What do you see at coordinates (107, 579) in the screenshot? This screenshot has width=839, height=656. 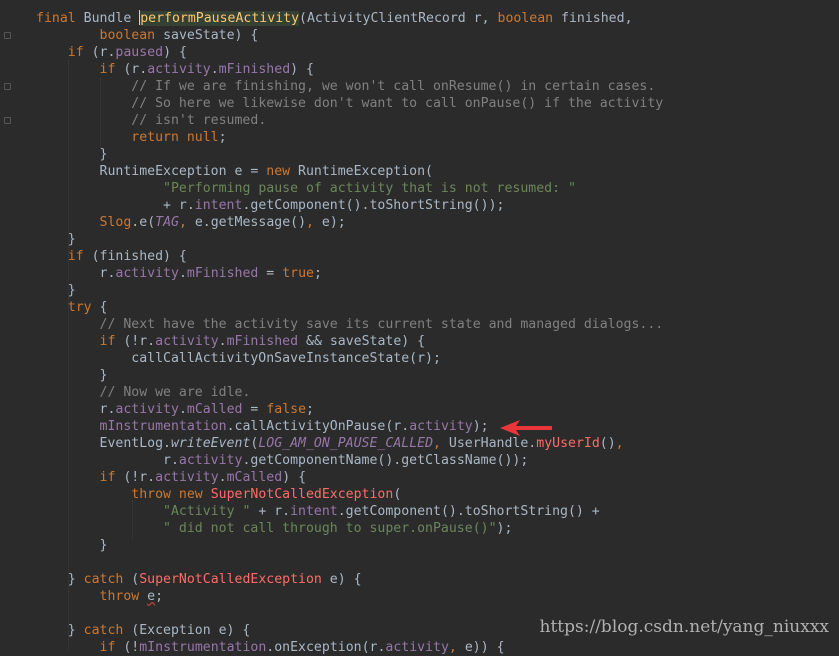 I see `code-token: catch` at bounding box center [107, 579].